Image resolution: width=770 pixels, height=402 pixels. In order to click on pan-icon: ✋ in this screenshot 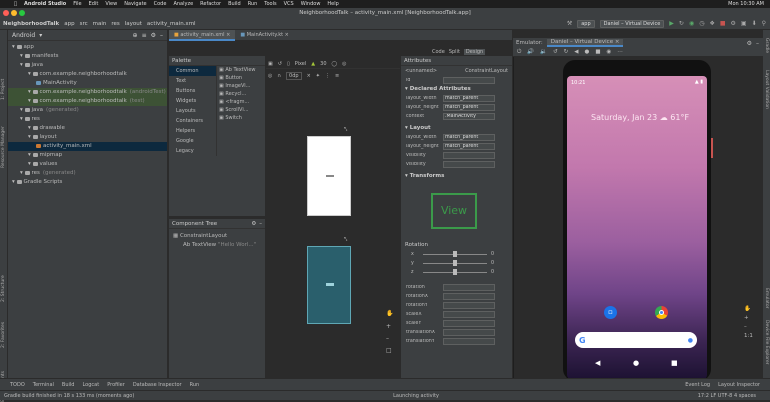, I will do `click(748, 309)`.